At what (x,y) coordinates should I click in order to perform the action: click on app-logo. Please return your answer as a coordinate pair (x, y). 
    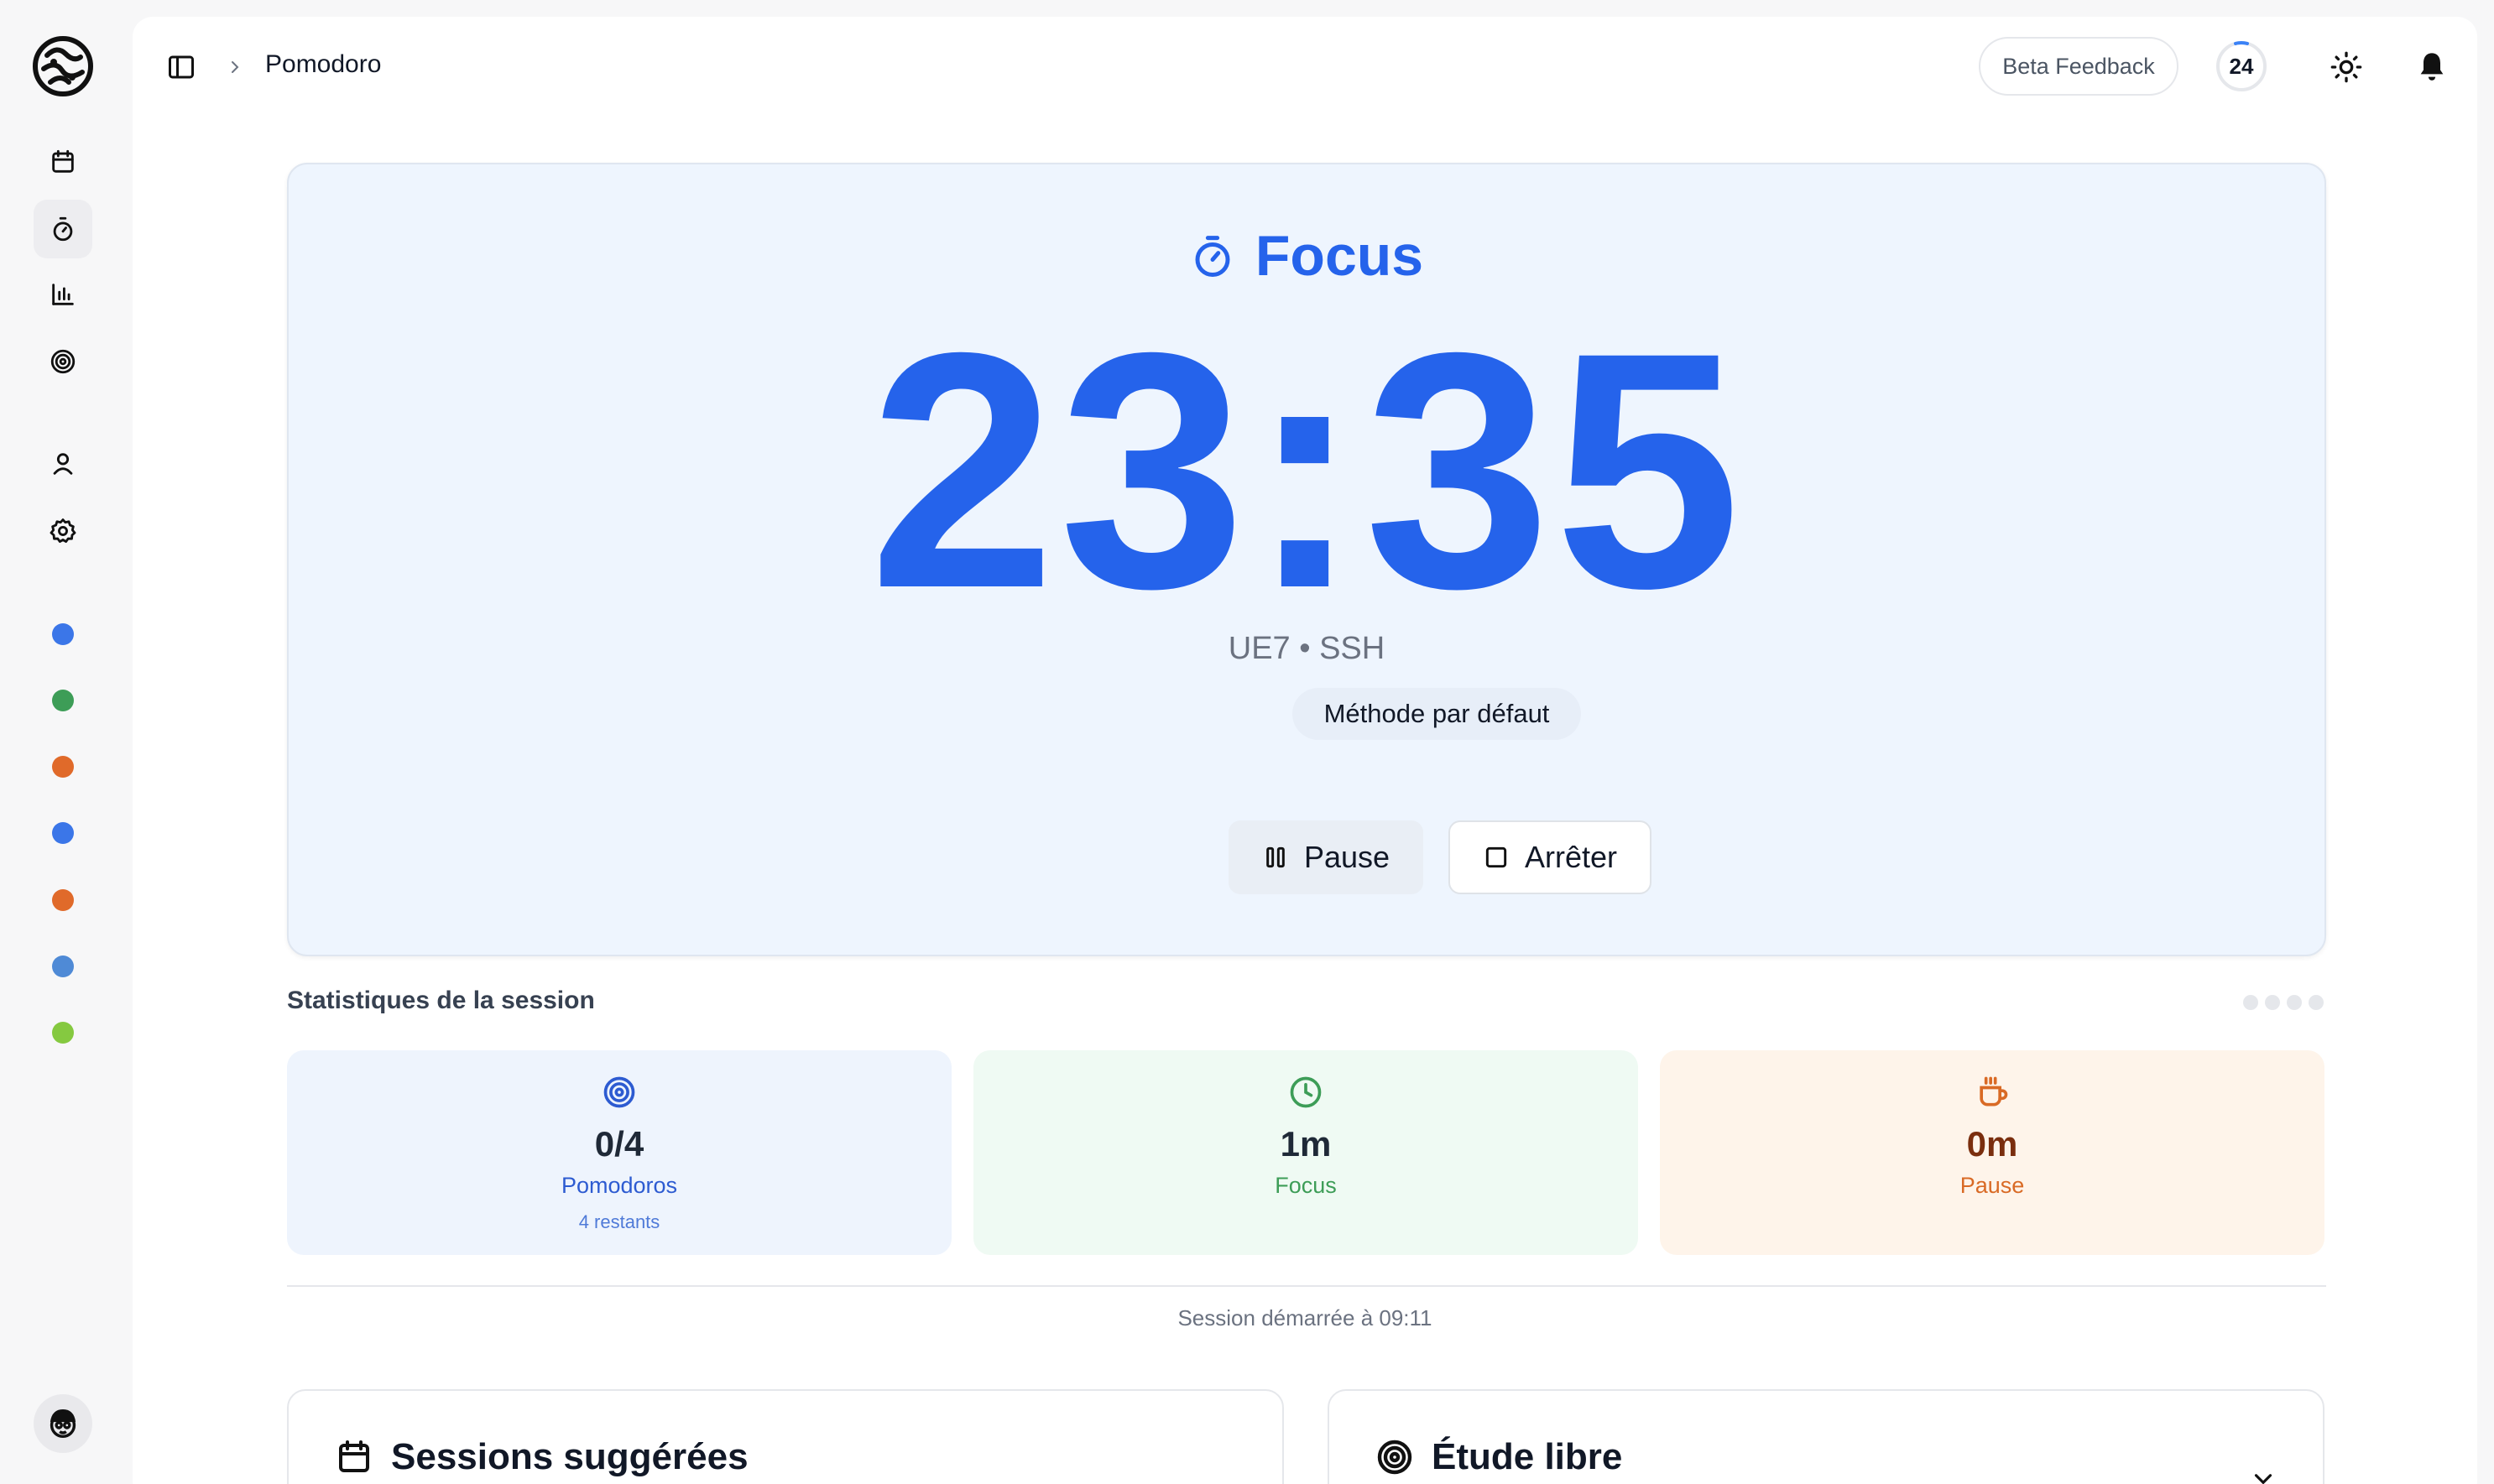
    Looking at the image, I should click on (63, 66).